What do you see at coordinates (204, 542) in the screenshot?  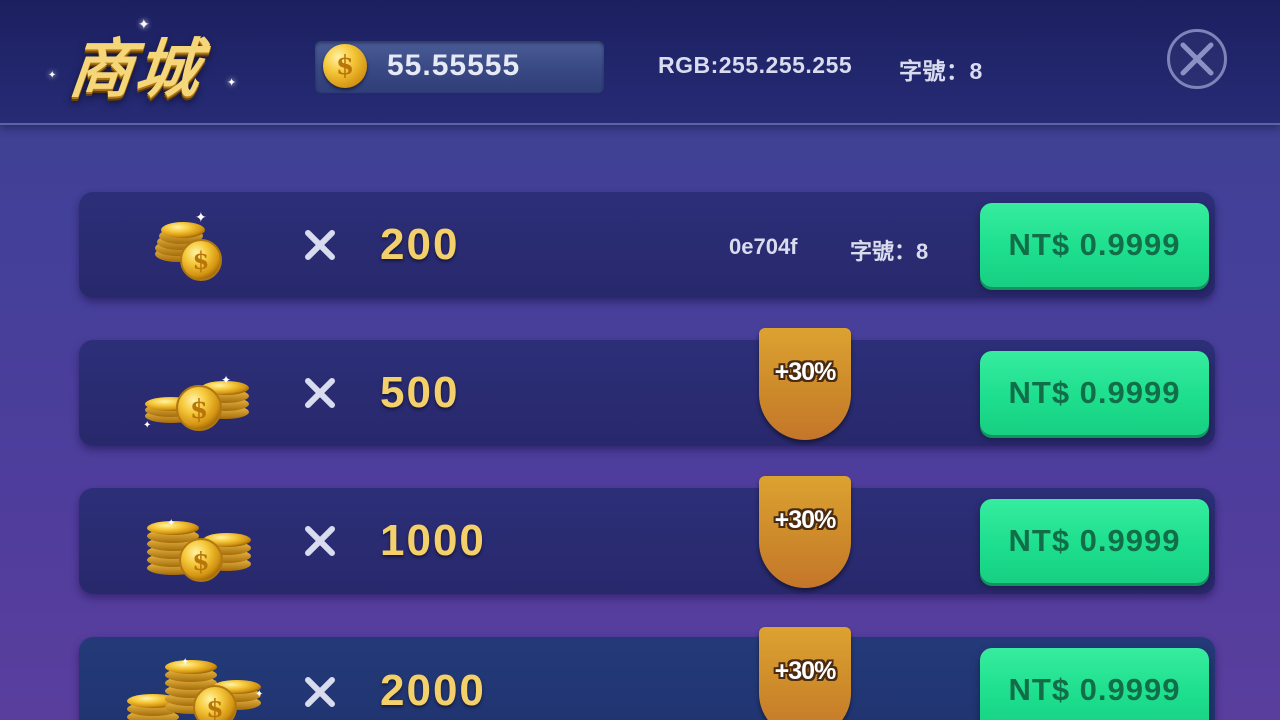 I see `coin-stack-large-icon: $ ✦` at bounding box center [204, 542].